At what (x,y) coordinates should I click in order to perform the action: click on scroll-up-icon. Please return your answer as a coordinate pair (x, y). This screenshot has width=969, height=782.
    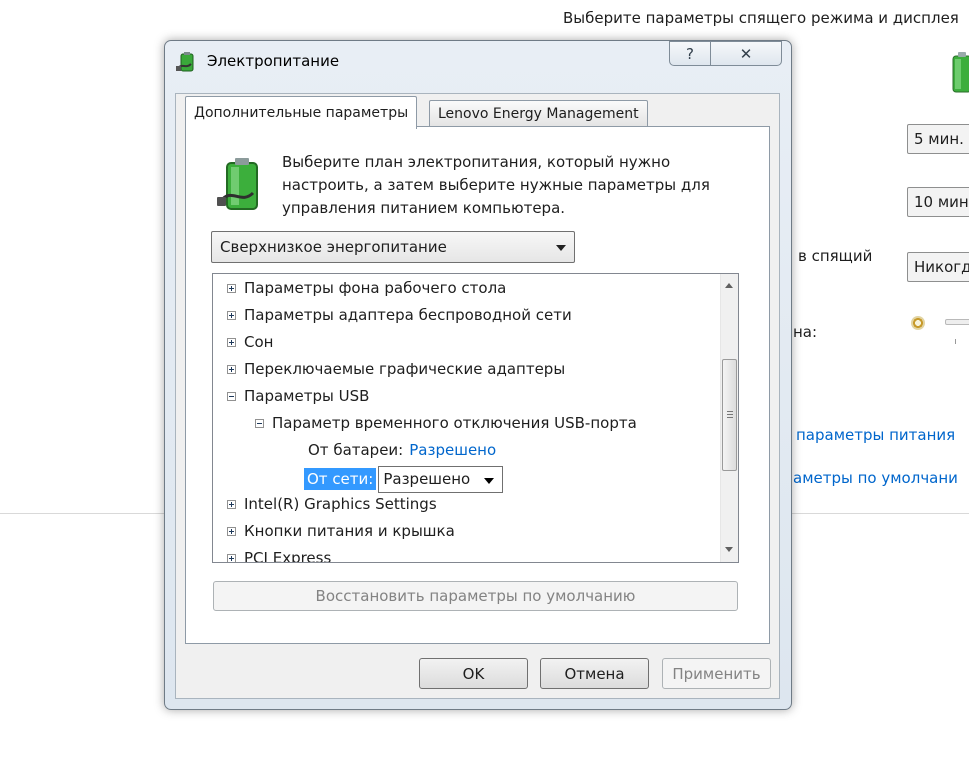
    Looking at the image, I should click on (729, 285).